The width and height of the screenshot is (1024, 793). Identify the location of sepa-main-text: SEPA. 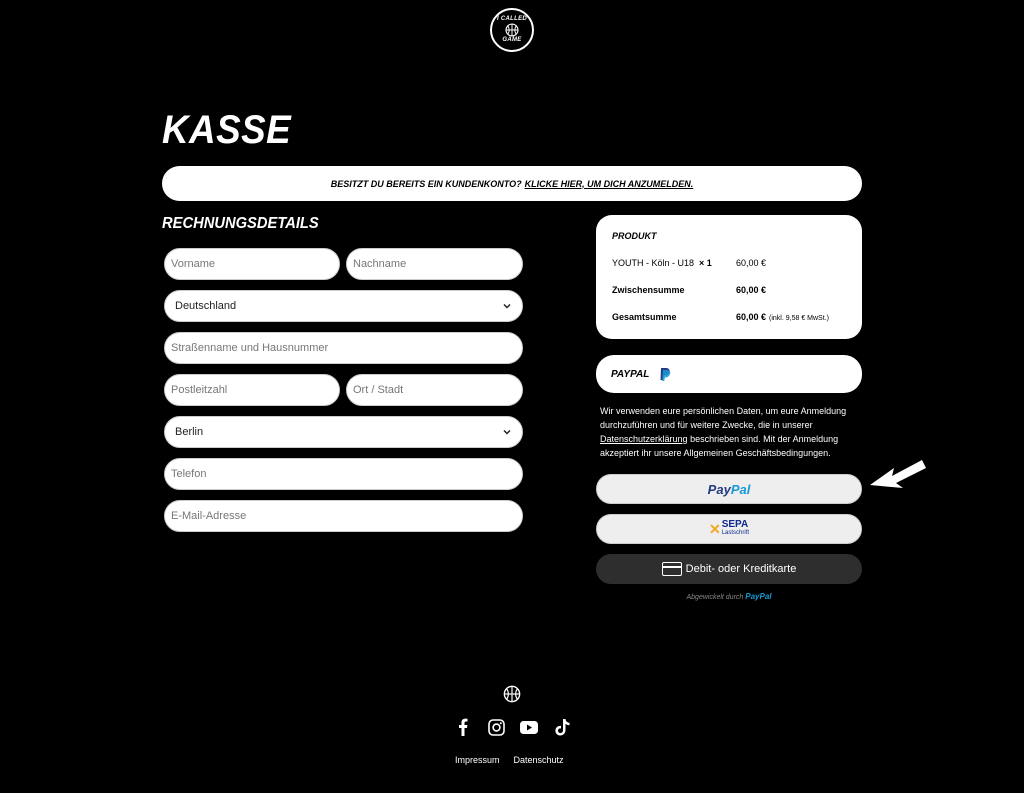
(735, 524).